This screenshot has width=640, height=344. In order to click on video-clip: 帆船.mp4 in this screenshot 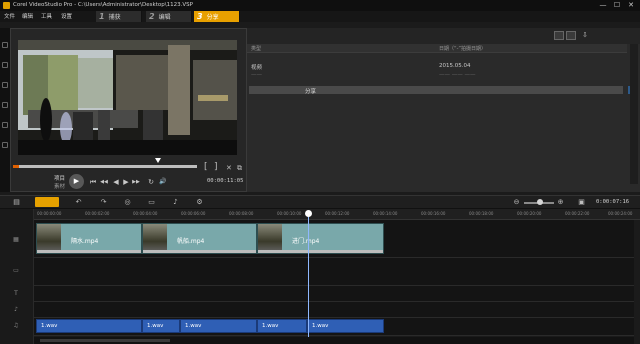, I will do `click(199, 238)`.